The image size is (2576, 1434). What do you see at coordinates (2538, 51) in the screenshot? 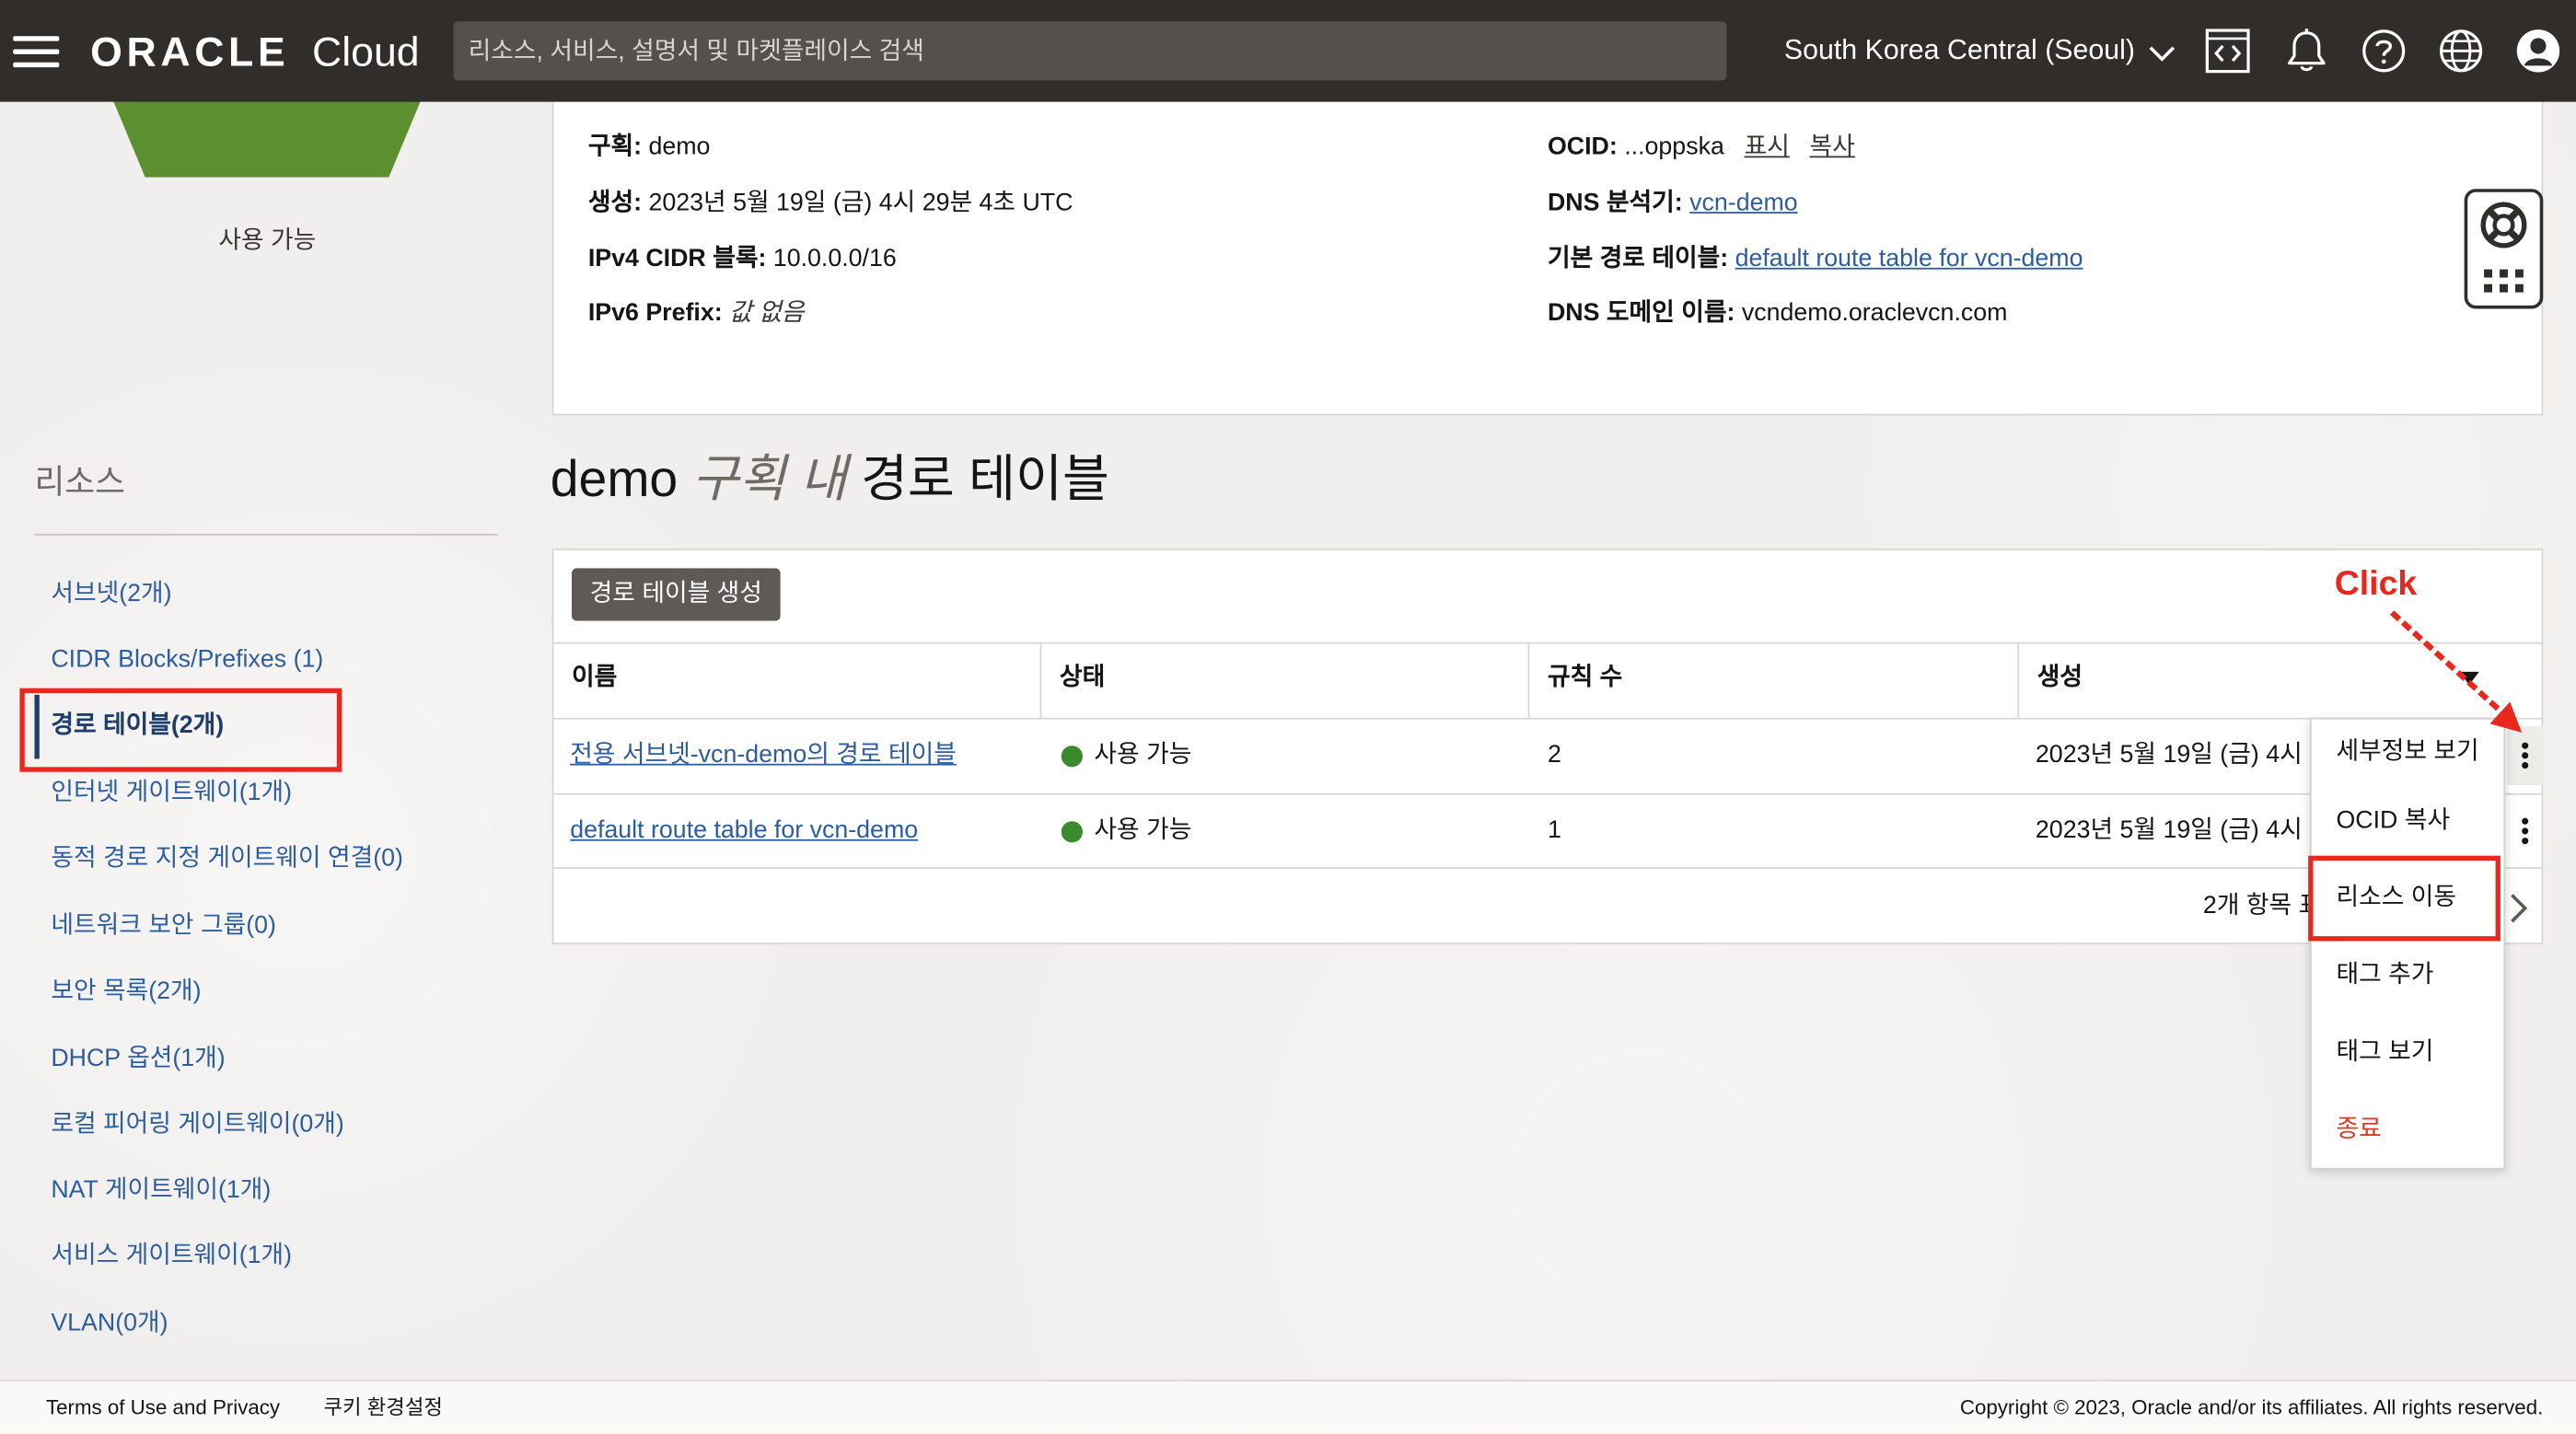
I see `user-icon` at bounding box center [2538, 51].